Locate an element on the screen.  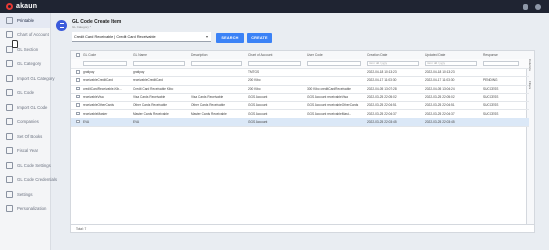
sidebar-item: Personalization is located at coordinates (25, 209).